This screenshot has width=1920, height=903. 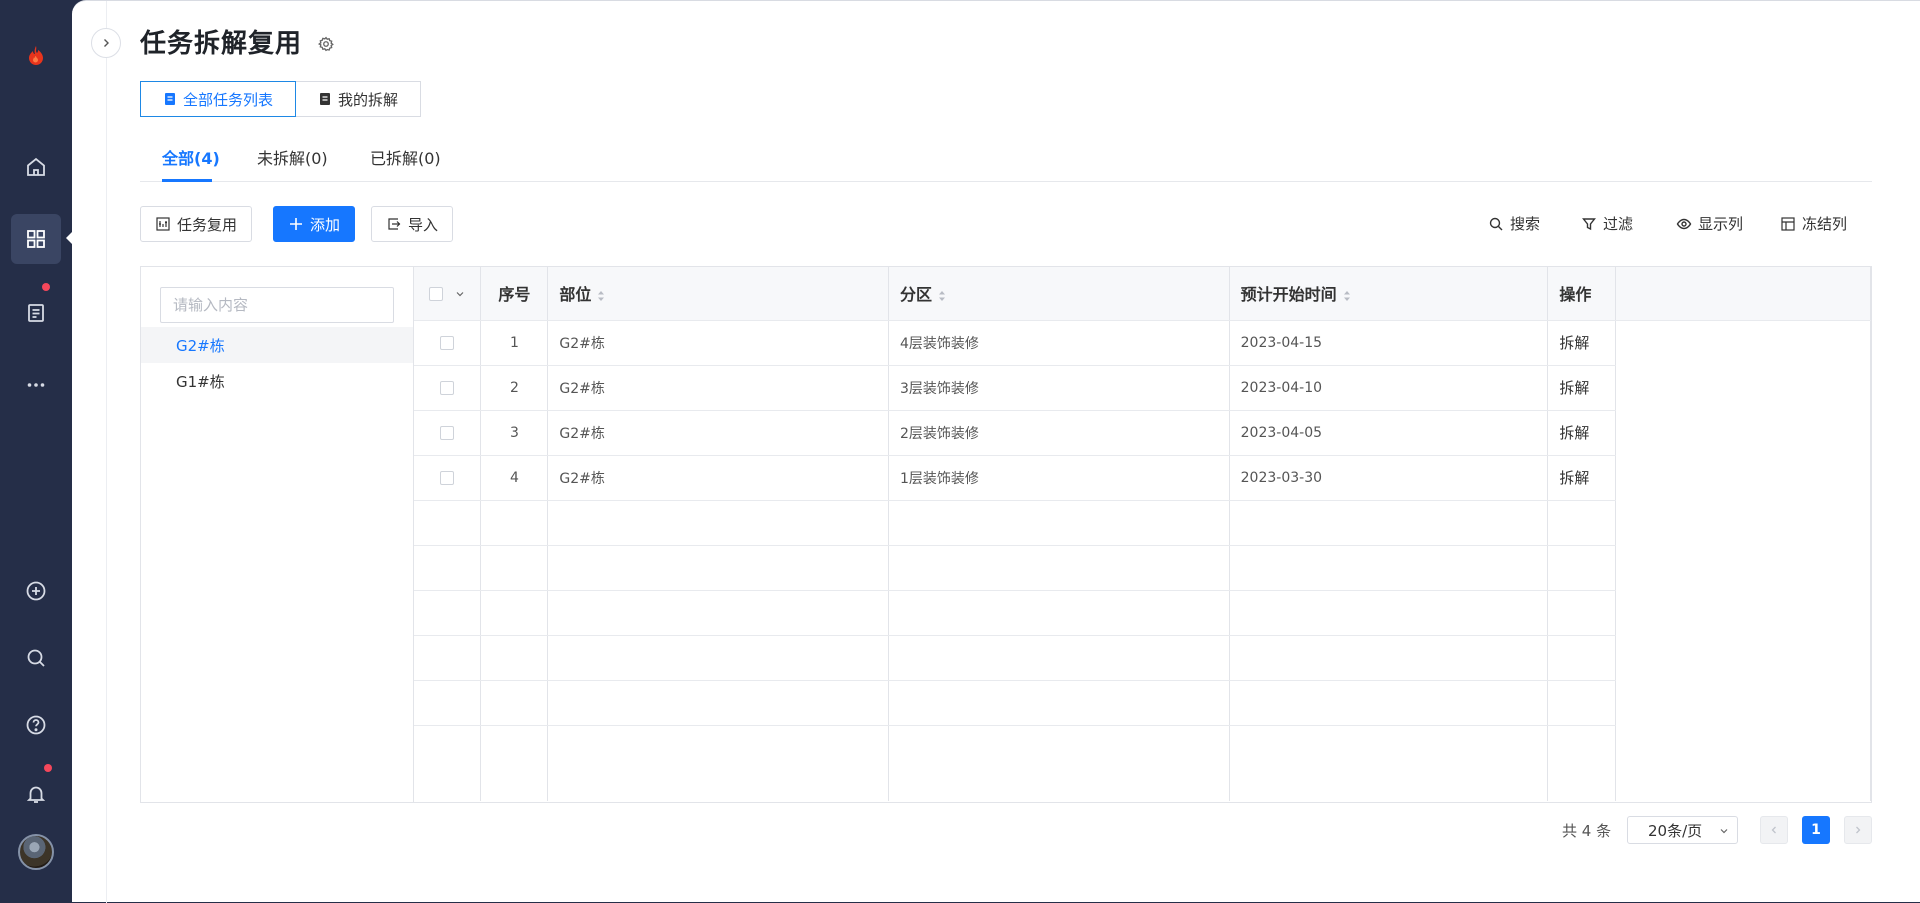 I want to click on show-columns-button: 显示列, so click(x=1709, y=223).